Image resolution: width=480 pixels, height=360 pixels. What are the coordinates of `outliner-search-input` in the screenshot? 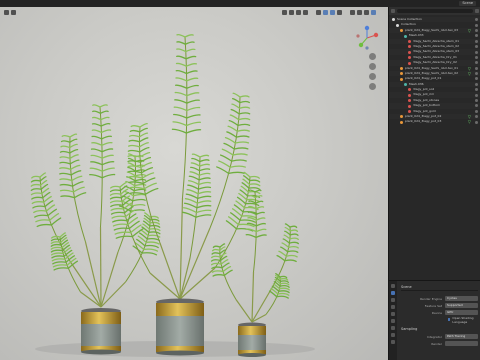 It's located at (435, 11).